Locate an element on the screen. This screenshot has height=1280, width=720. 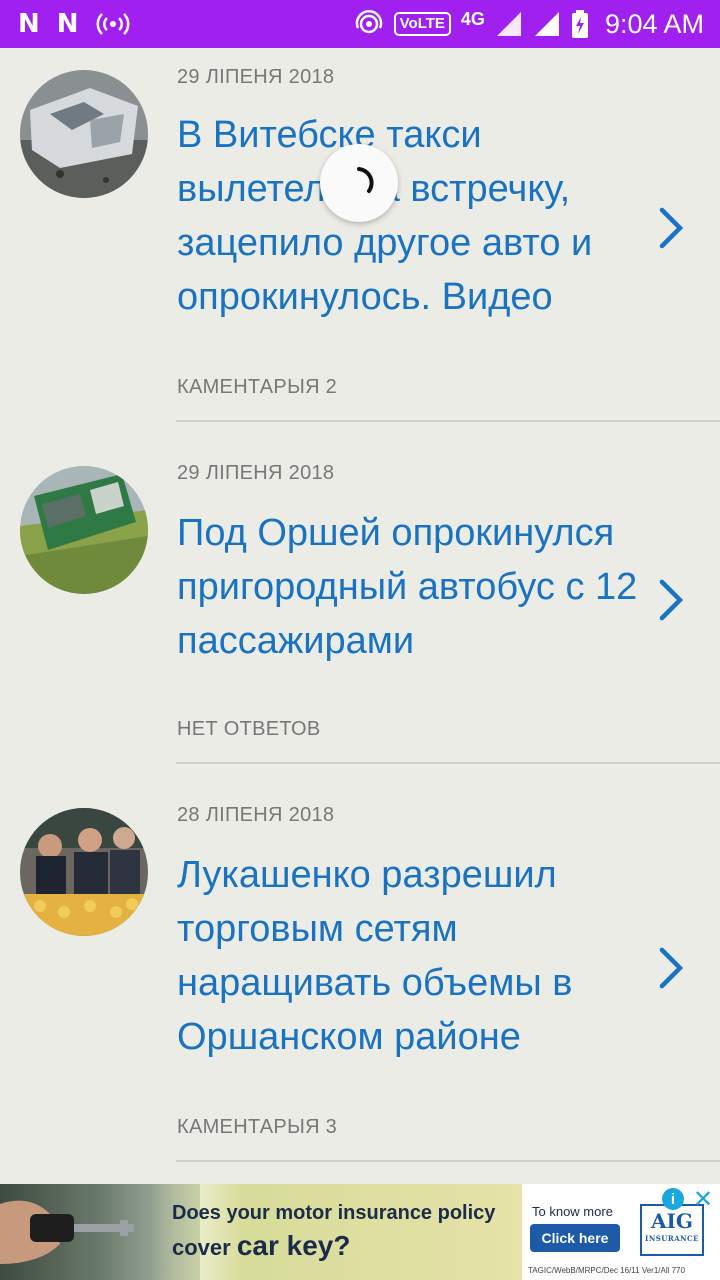
hotspot-icon is located at coordinates (113, 24).